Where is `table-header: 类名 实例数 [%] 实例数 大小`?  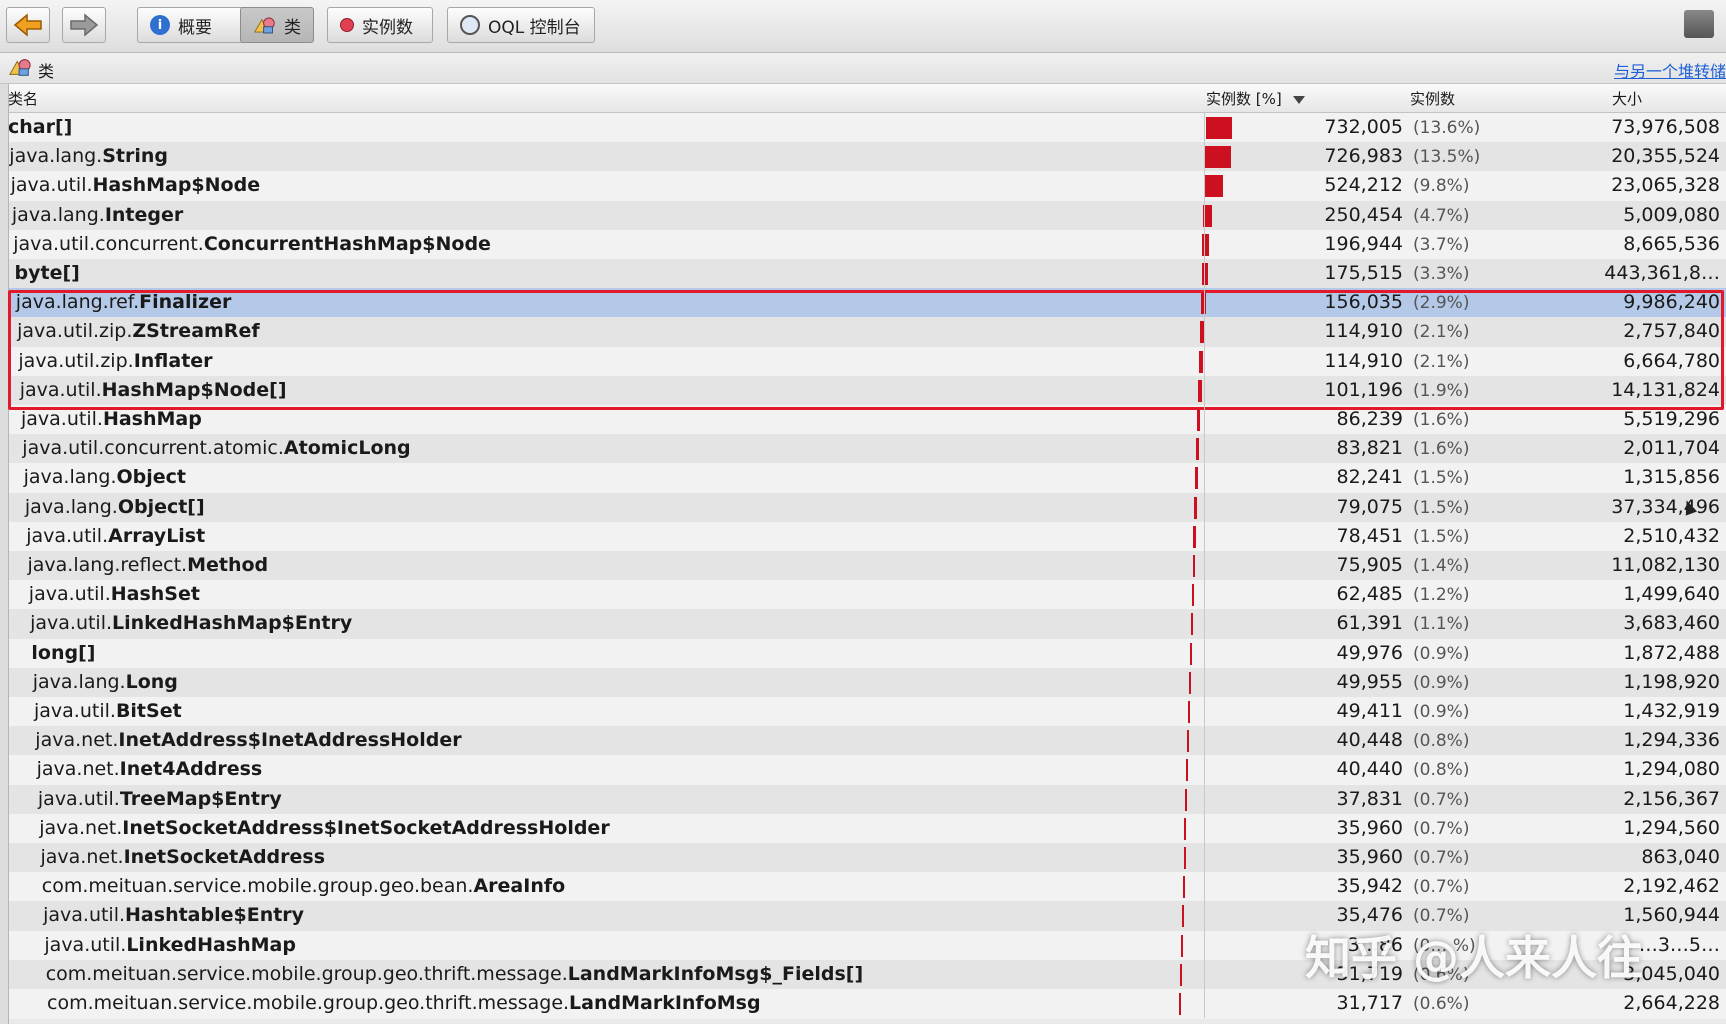
table-header: 类名 实例数 [%] 实例数 大小 is located at coordinates (863, 98).